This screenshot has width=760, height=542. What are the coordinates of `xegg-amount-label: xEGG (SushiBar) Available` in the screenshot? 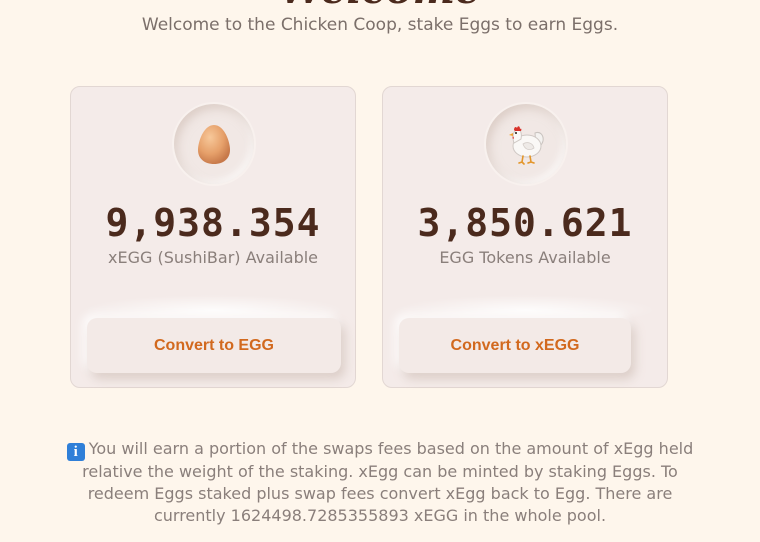 It's located at (213, 257).